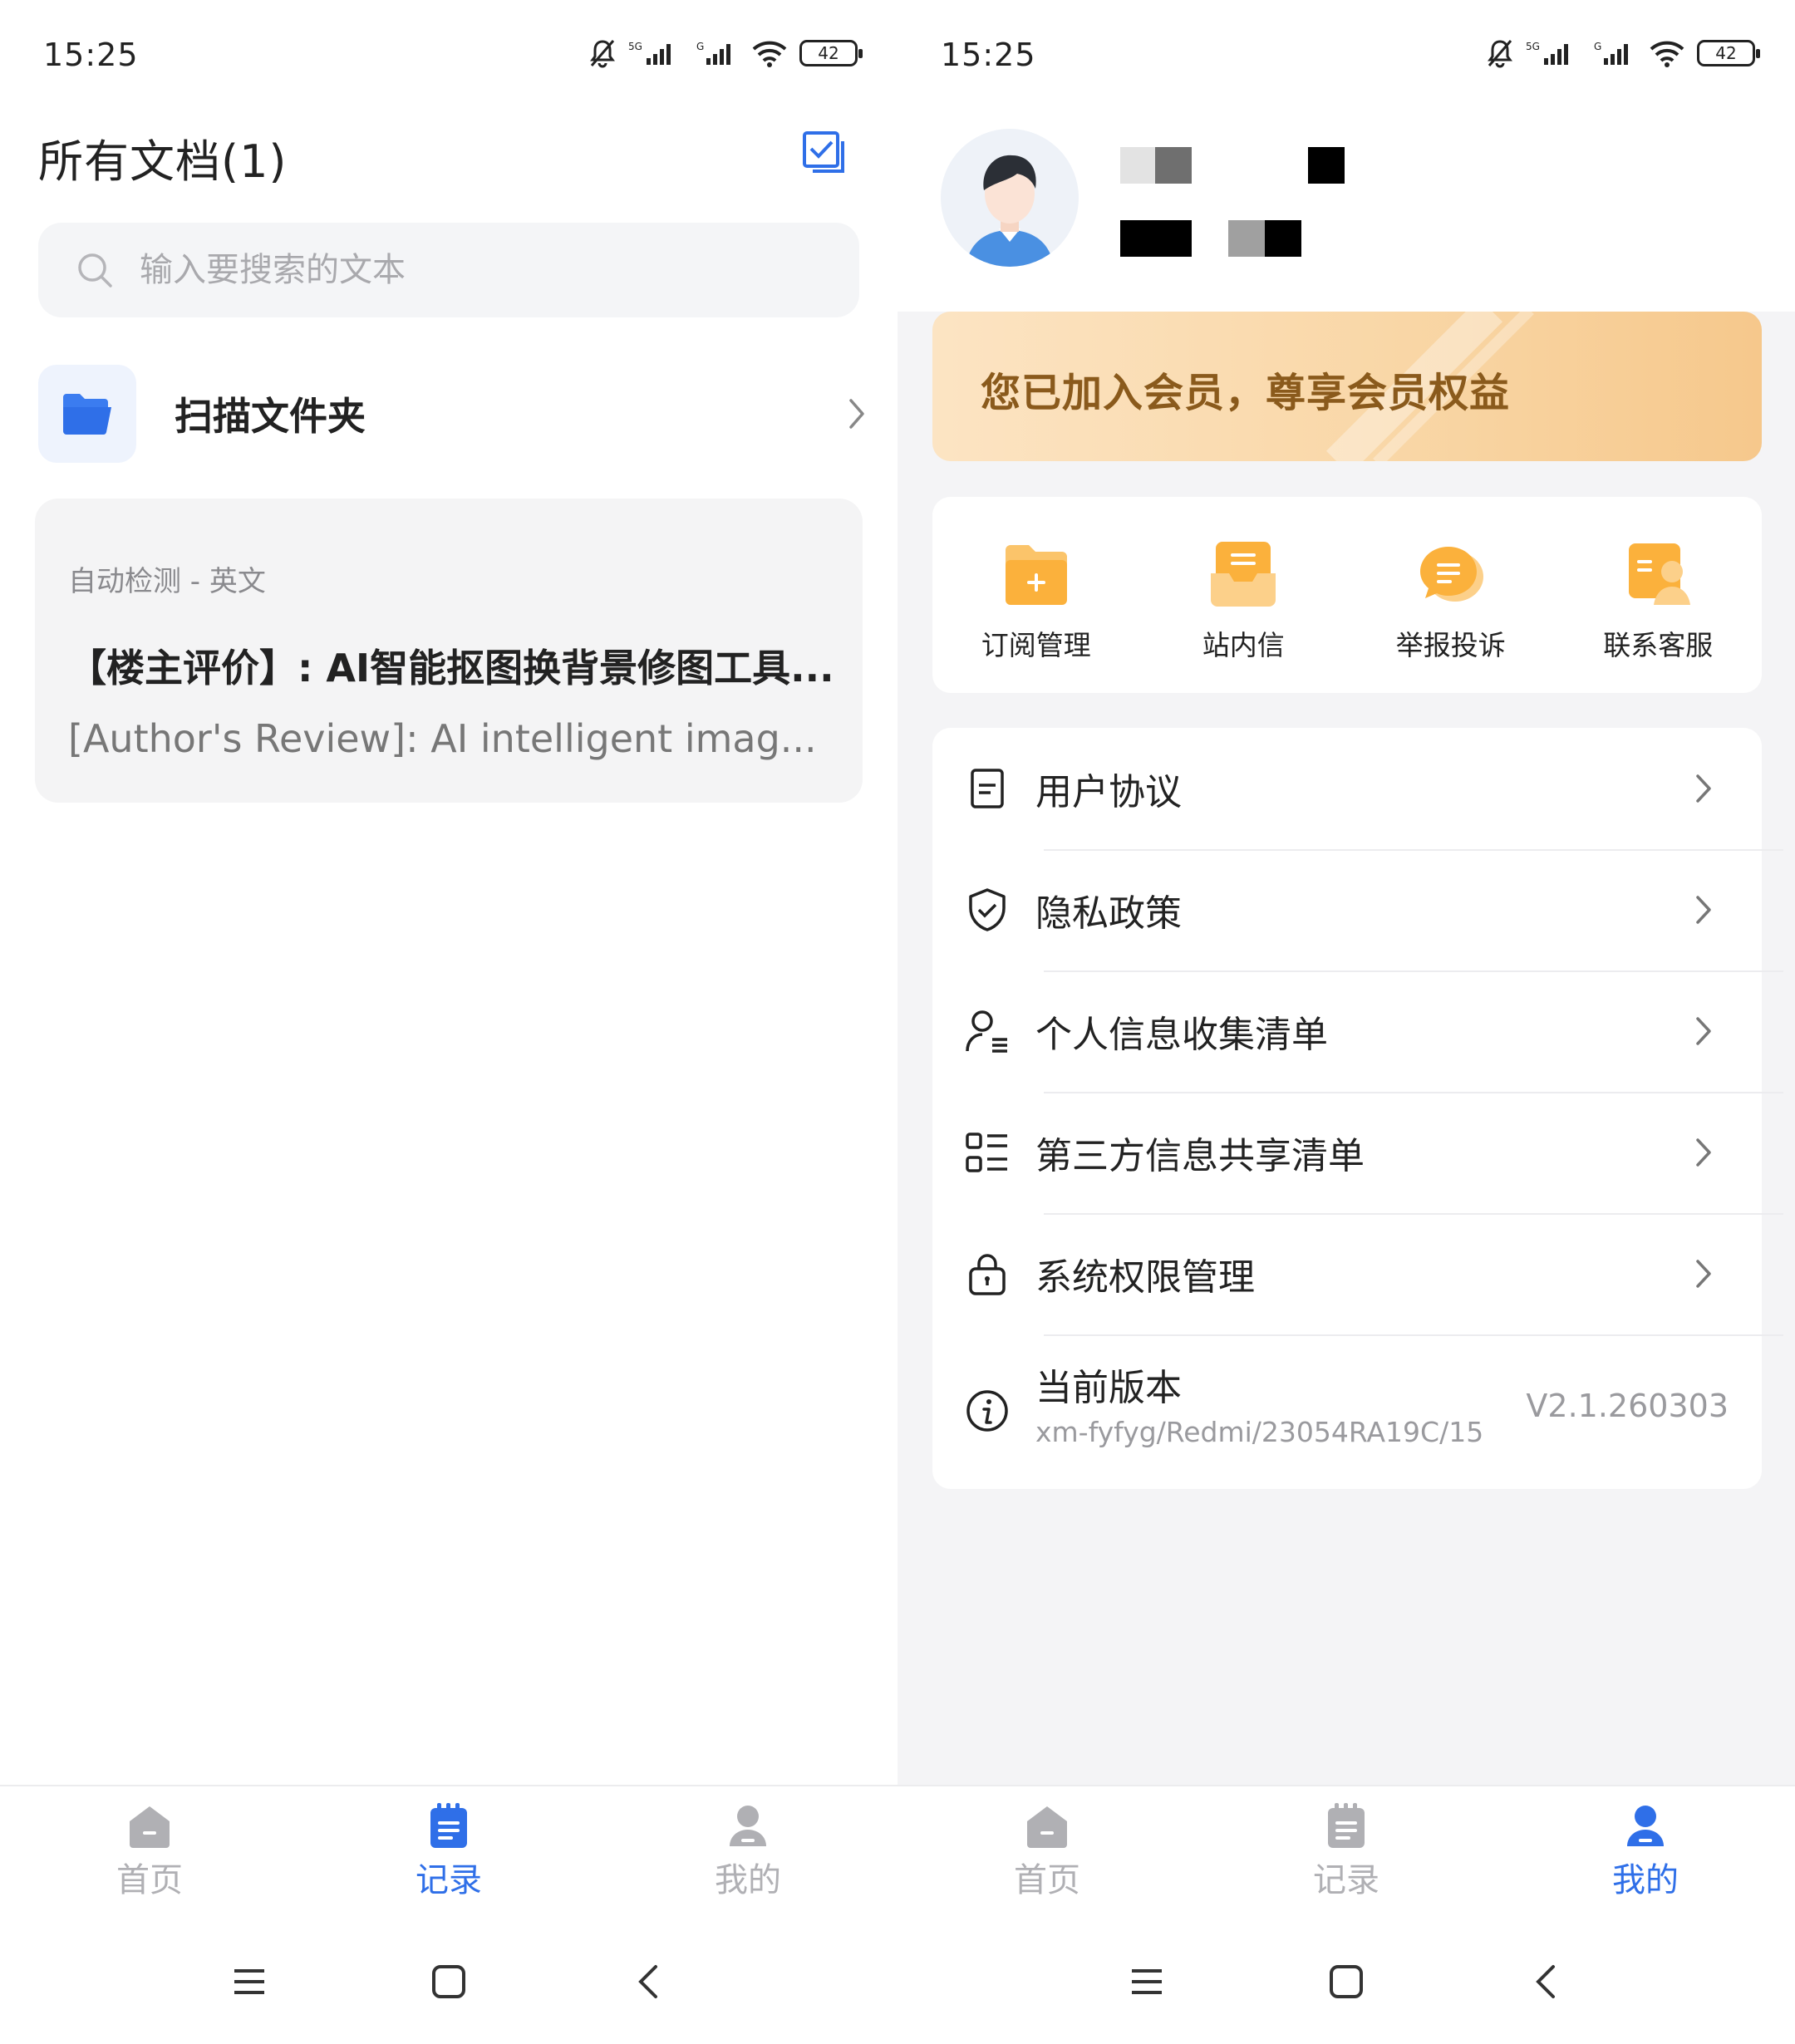 The width and height of the screenshot is (1795, 2044). I want to click on folder-icon-container, so click(87, 414).